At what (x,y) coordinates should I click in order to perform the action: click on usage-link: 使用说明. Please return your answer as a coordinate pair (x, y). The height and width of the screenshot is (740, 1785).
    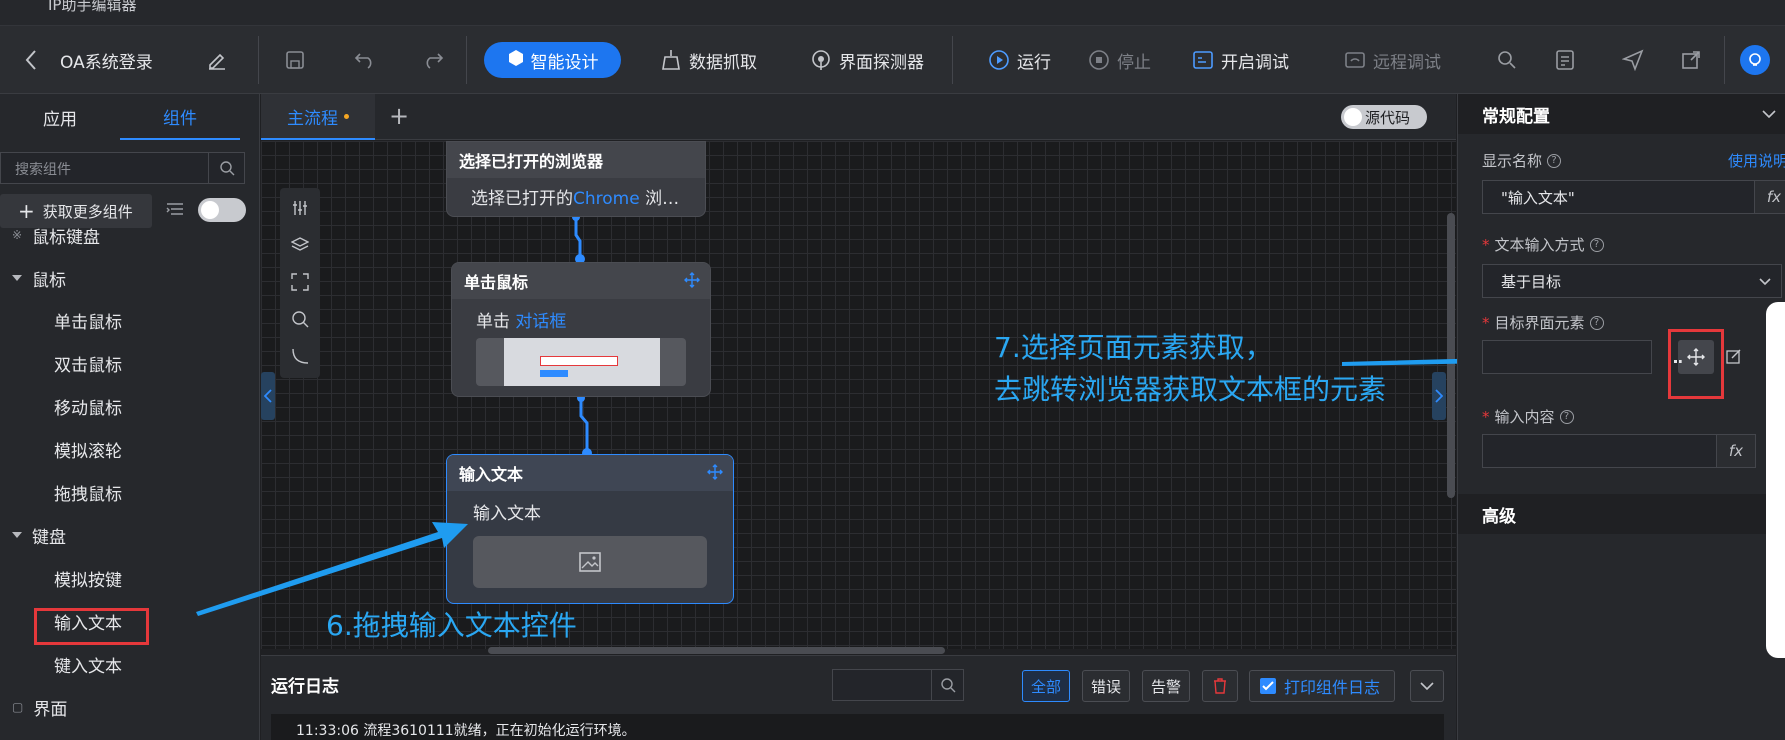
    Looking at the image, I should click on (1756, 160).